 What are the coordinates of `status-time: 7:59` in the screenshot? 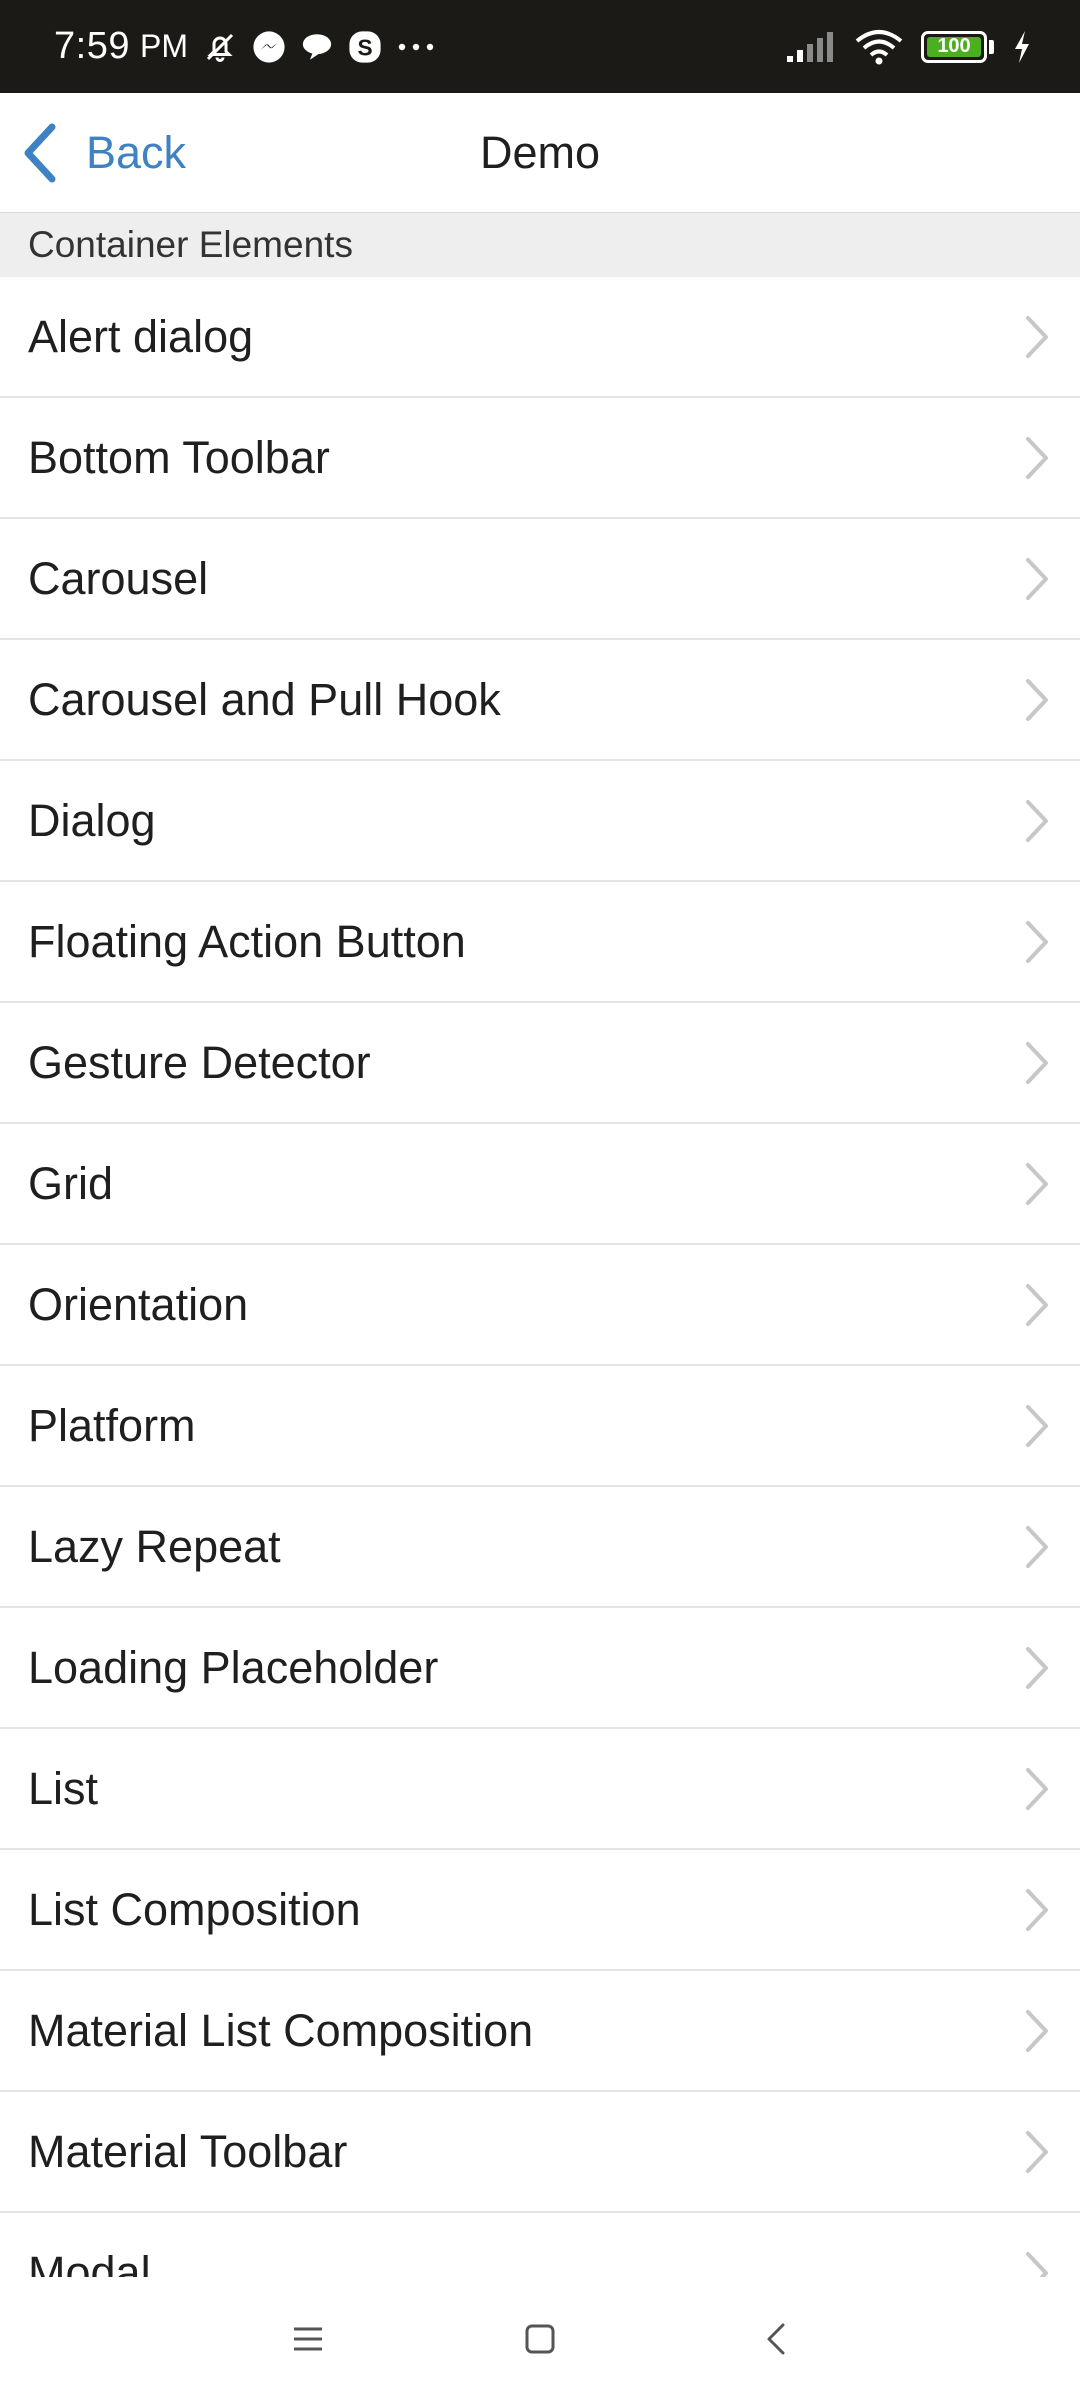 It's located at (92, 46).